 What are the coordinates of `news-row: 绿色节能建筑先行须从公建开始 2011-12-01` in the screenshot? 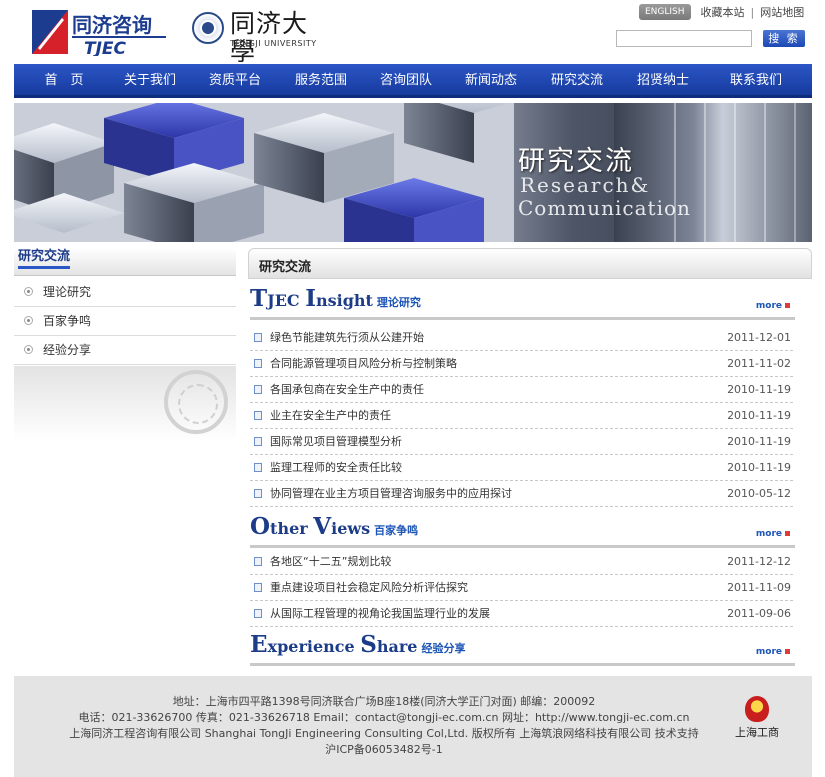 It's located at (521, 338).